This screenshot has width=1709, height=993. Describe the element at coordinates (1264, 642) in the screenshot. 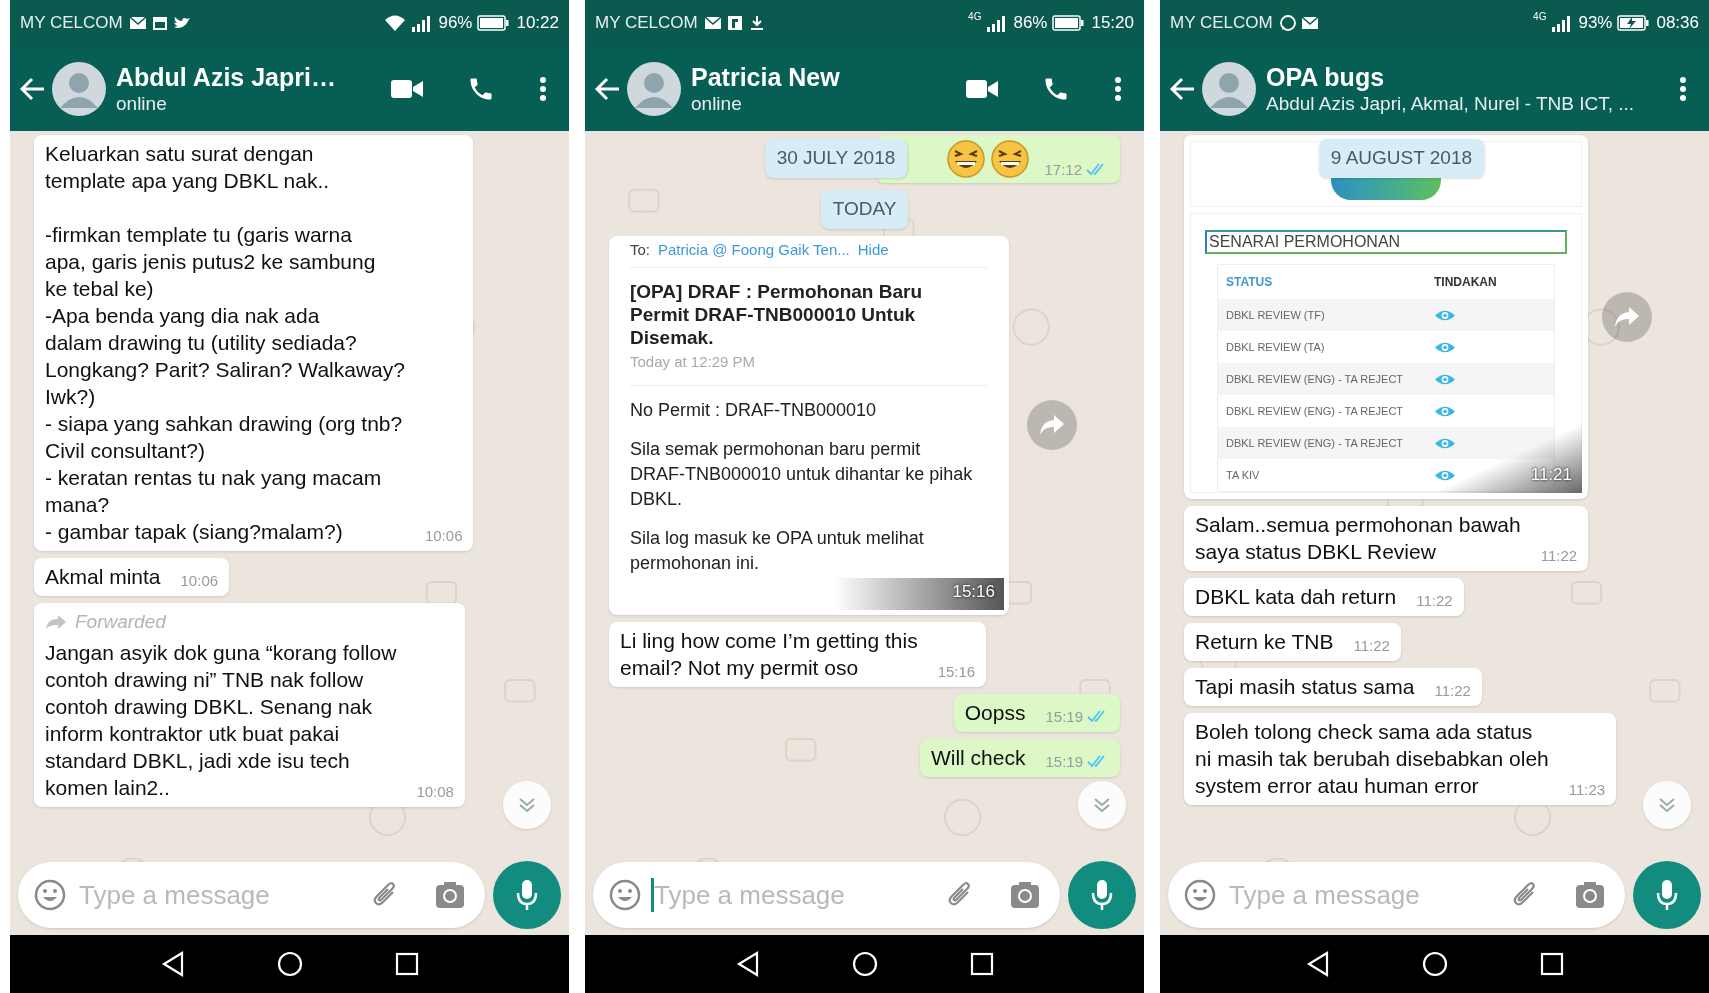

I see `message-text: Return ke TNB` at that location.